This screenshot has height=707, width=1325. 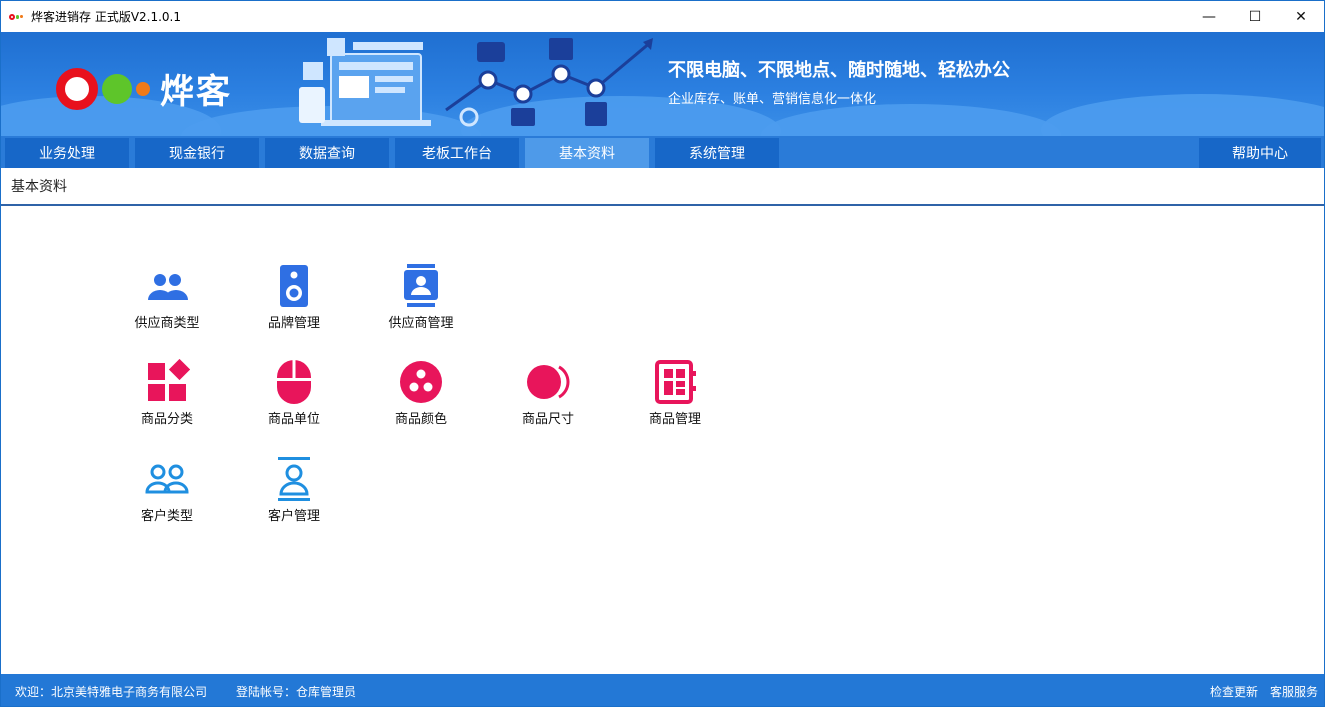 What do you see at coordinates (1301, 16) in the screenshot?
I see `close-button: ✕` at bounding box center [1301, 16].